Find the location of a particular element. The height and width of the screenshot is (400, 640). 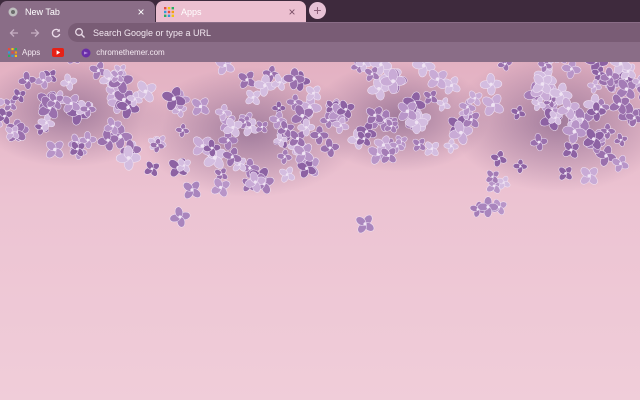

back-button is located at coordinates (13, 32).